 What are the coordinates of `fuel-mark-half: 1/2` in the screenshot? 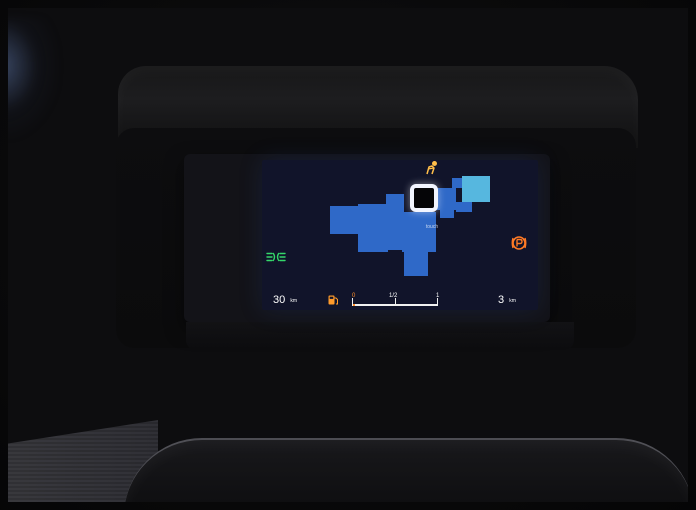 It's located at (393, 296).